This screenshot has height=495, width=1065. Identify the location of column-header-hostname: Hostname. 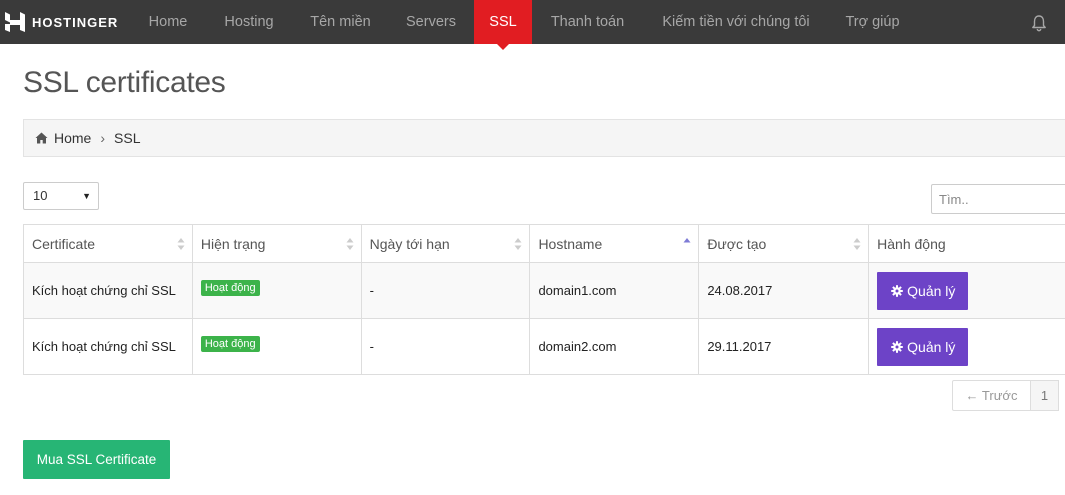
(614, 243).